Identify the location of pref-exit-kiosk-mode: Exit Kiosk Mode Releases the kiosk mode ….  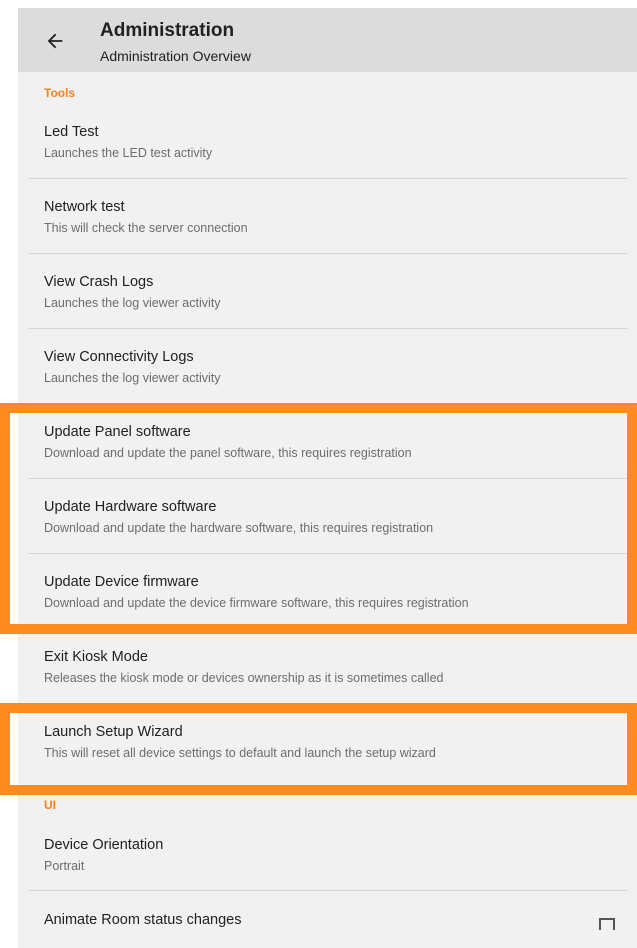
(327, 674).